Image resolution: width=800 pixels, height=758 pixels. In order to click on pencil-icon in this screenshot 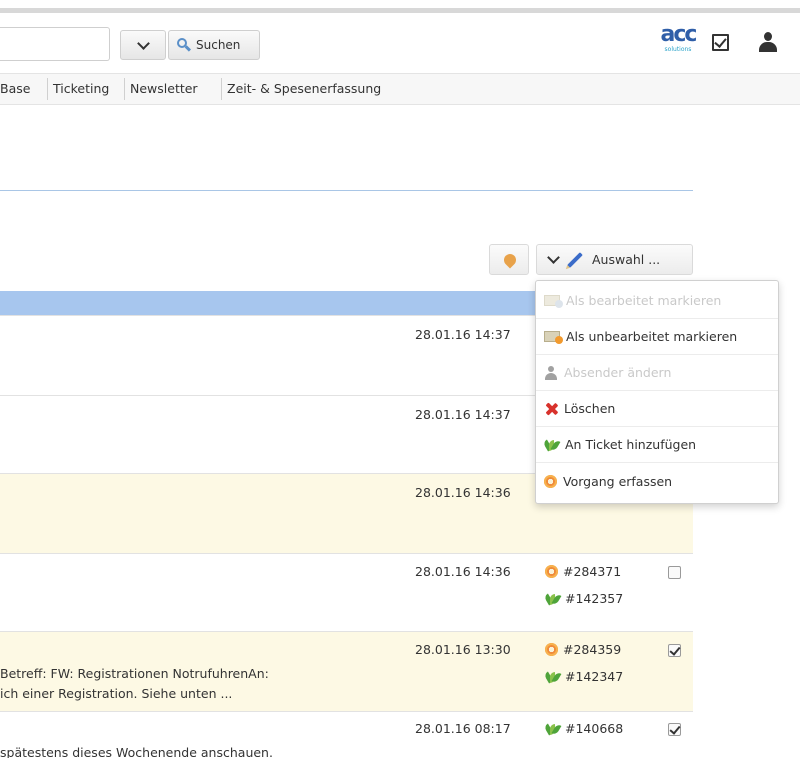, I will do `click(575, 259)`.